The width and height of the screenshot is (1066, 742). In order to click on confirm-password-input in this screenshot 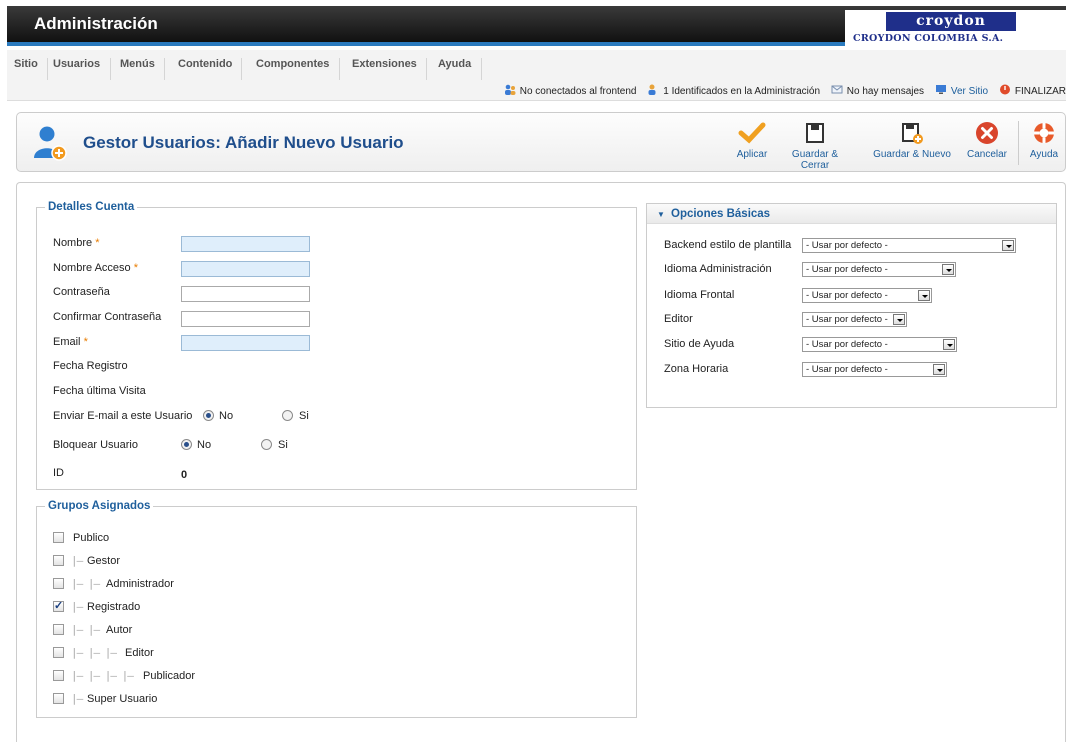, I will do `click(245, 319)`.